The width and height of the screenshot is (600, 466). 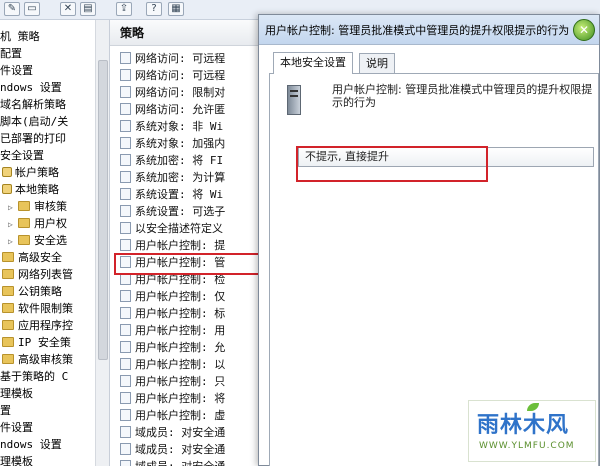 What do you see at coordinates (88, 9) in the screenshot?
I see `properties-icon: ▤` at bounding box center [88, 9].